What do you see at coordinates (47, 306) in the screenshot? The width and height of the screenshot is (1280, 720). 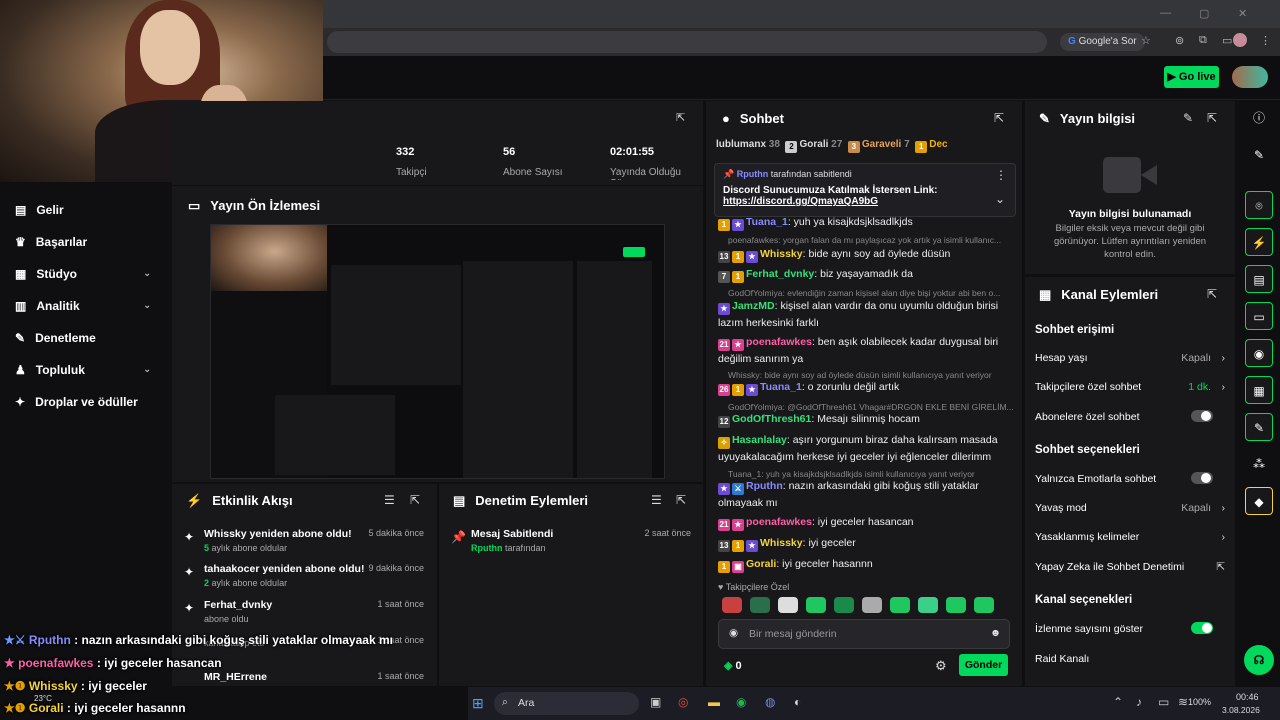 I see `nav-analitik: ▥ Analitik` at bounding box center [47, 306].